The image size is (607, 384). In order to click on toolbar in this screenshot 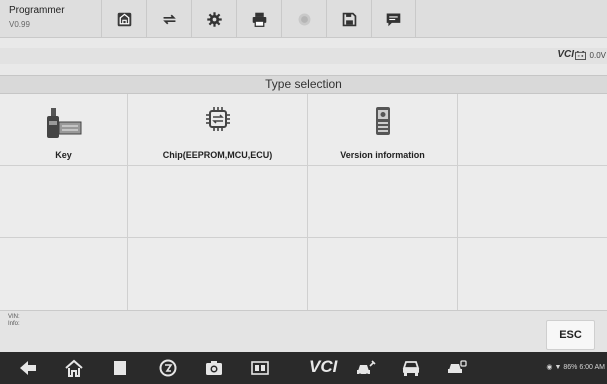, I will do `click(258, 19)`.